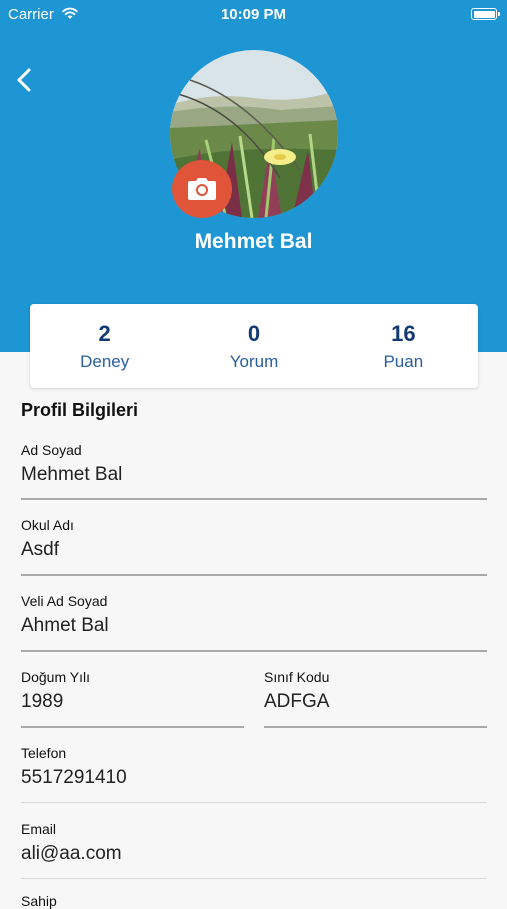 This screenshot has height=909, width=507. Describe the element at coordinates (254, 626) in the screenshot. I see `field-value: Ahmet Bal` at that location.